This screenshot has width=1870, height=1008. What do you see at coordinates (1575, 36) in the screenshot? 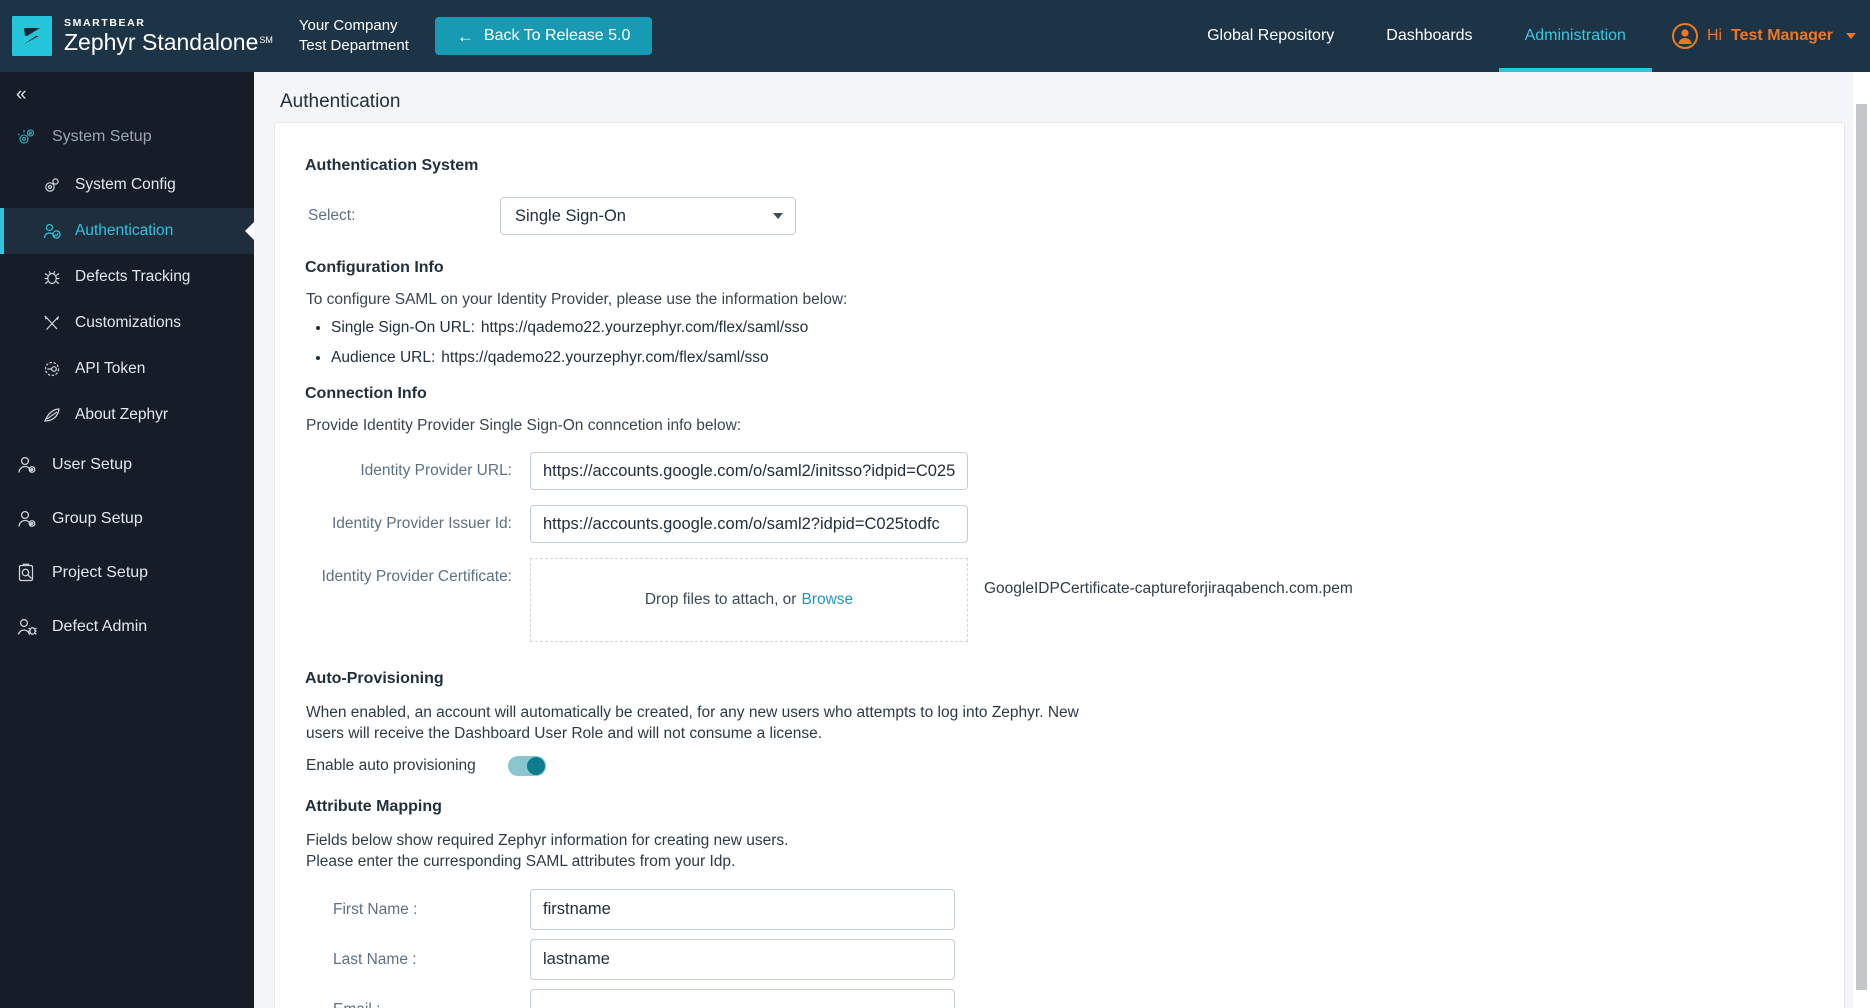
I see `nav-administration: Administration` at bounding box center [1575, 36].